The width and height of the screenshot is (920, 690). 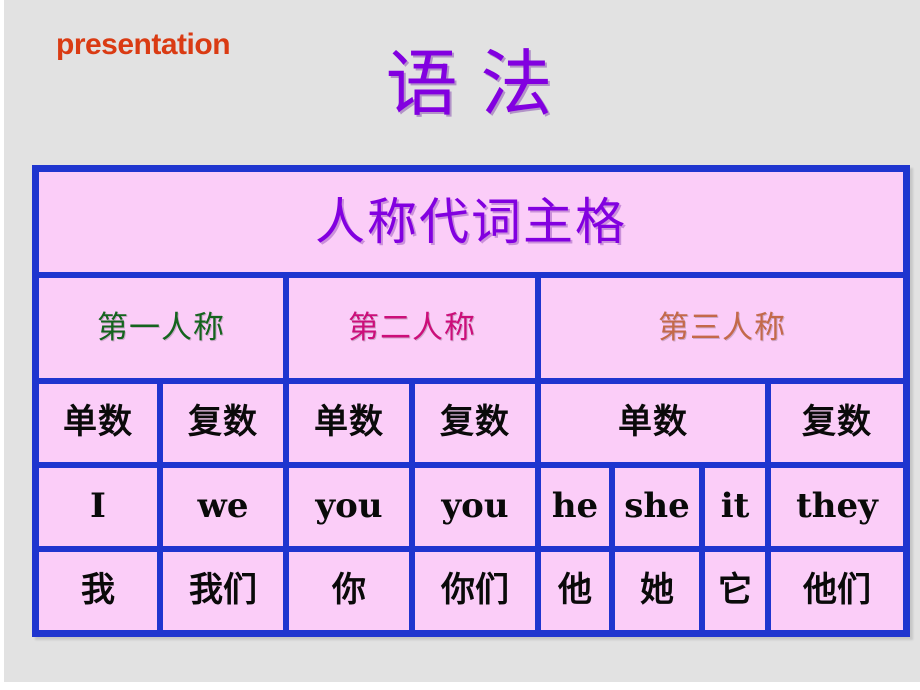 I want to click on english-pronoun: I, so click(x=98, y=506).